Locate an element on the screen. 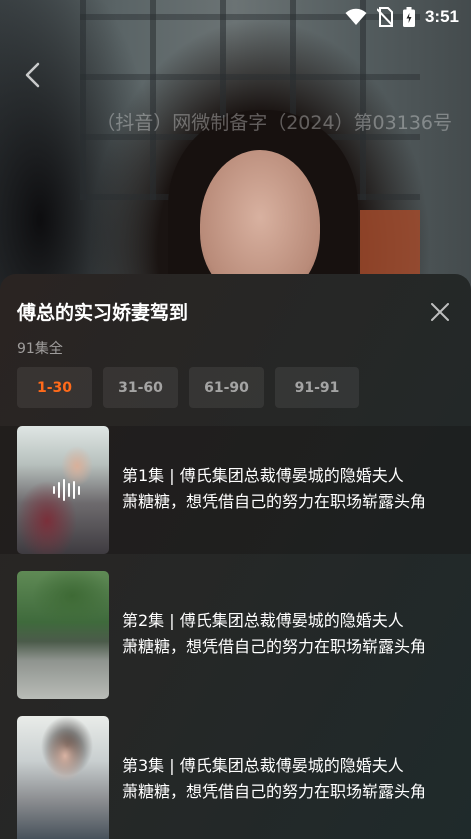  episode-item-3: 第3集 | 傅氏集团总裁傅晏城的隐婚夫人 萧糖糖，想凭借自己的努力在职场崭露头角 is located at coordinates (235, 777).